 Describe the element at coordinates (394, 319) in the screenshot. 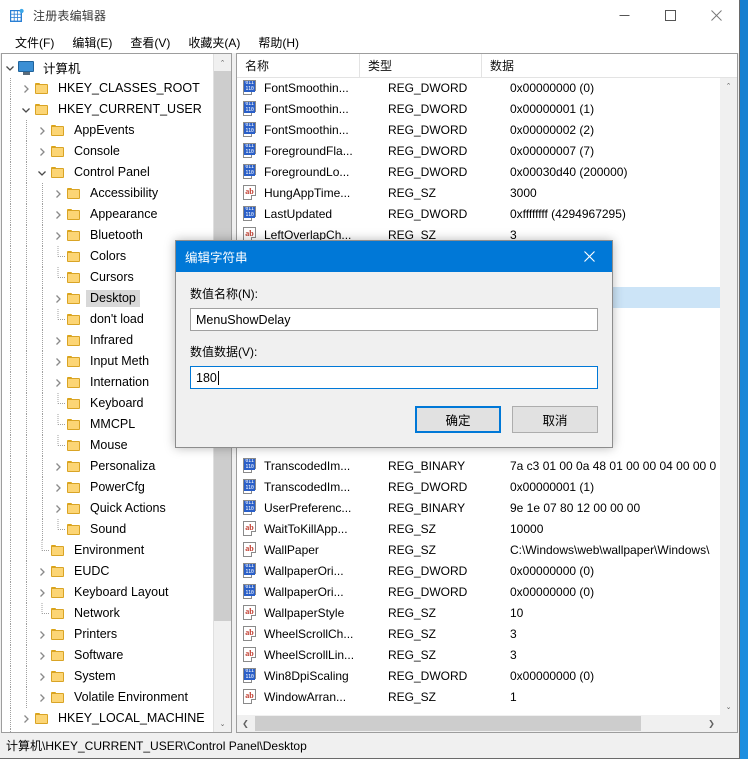

I see `value-name-input: MenuShowDelay` at that location.